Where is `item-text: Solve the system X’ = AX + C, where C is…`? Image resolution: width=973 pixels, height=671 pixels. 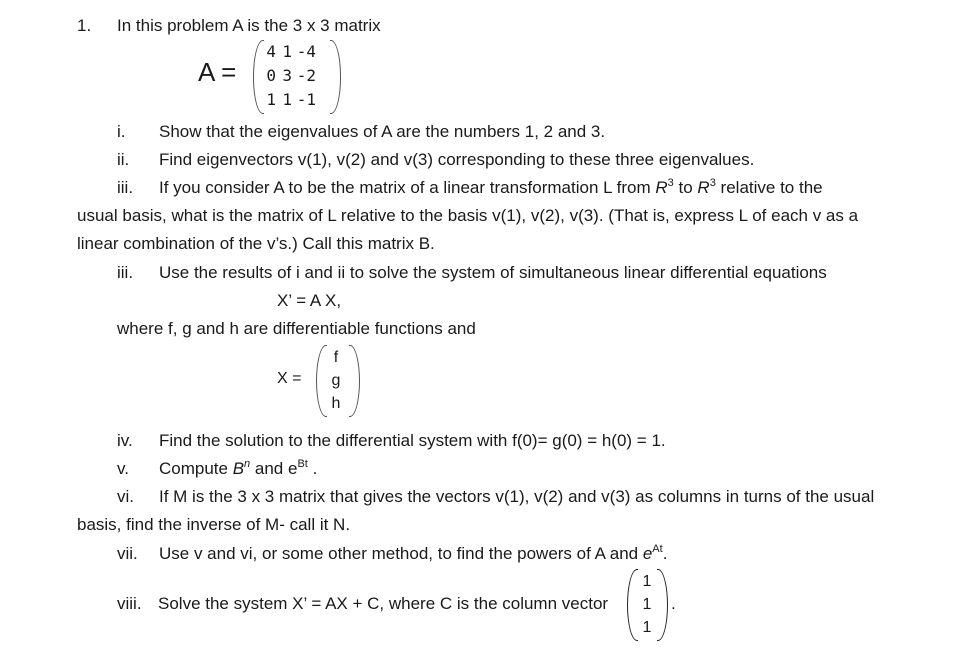 item-text: Solve the system X’ = AX + C, where C is… is located at coordinates (383, 603).